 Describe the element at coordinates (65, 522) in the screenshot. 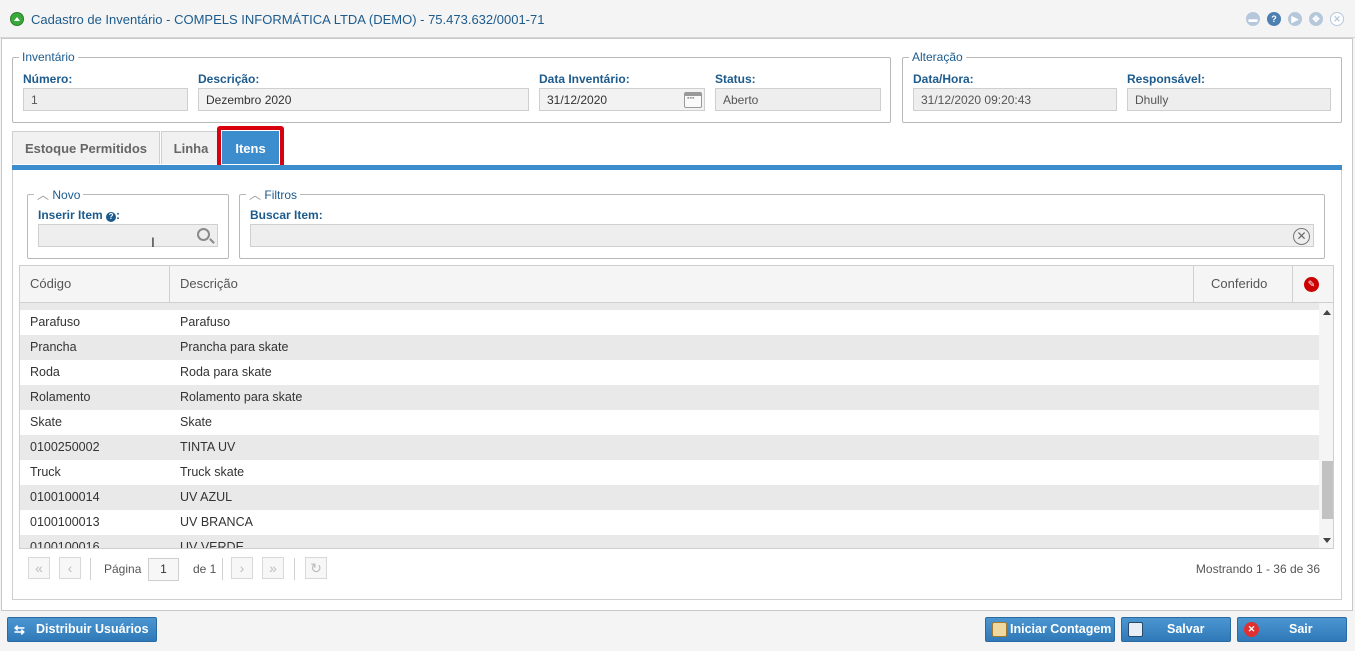

I see `cell-codigo: 0100100013` at that location.